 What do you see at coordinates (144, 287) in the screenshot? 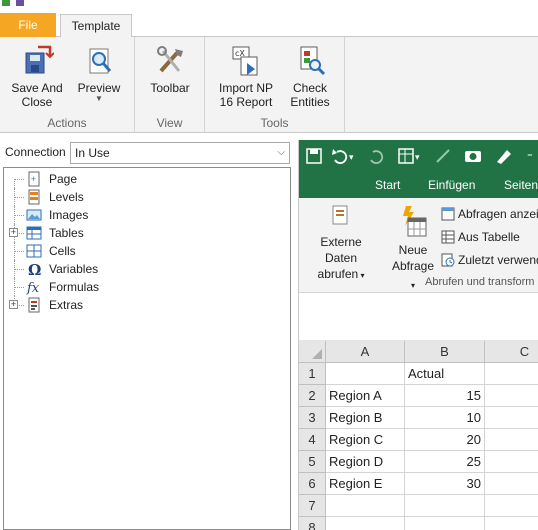
I see `tree-item-formulas: fx Formulas` at bounding box center [144, 287].